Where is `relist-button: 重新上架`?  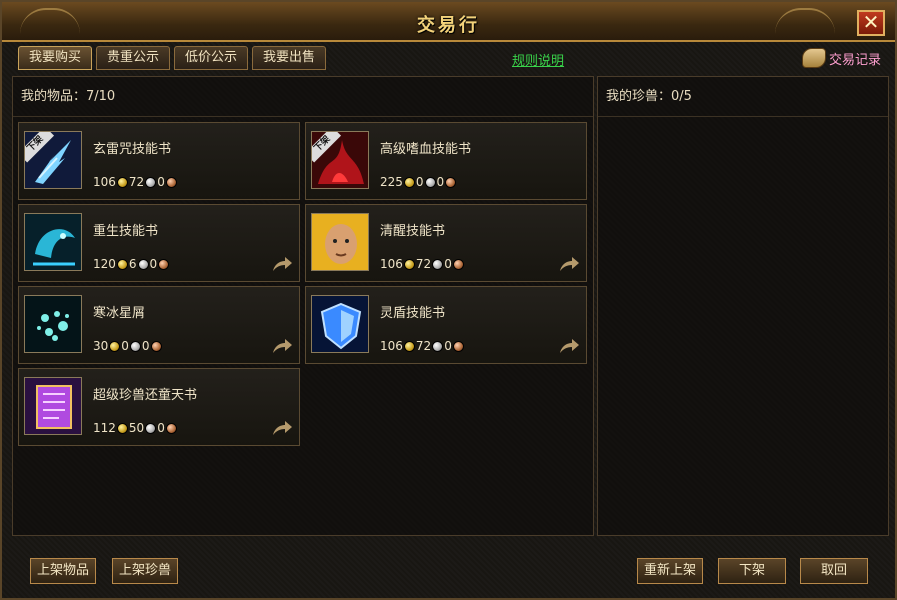 relist-button: 重新上架 is located at coordinates (670, 571).